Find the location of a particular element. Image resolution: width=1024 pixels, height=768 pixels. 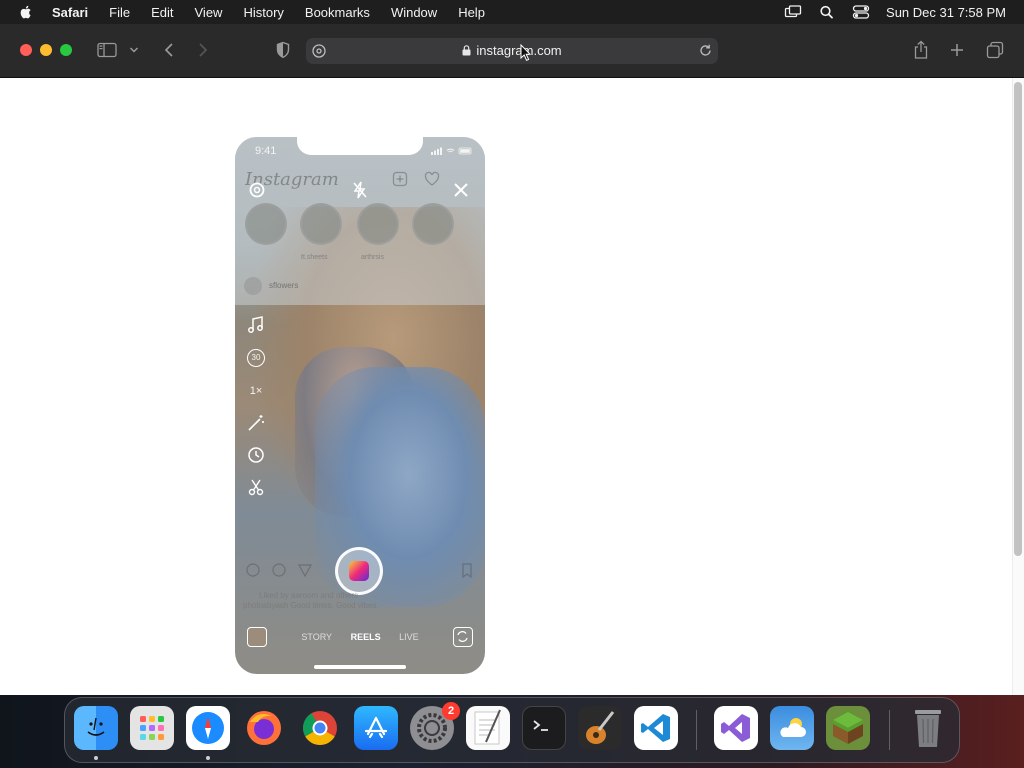

dock-finder is located at coordinates (96, 728).